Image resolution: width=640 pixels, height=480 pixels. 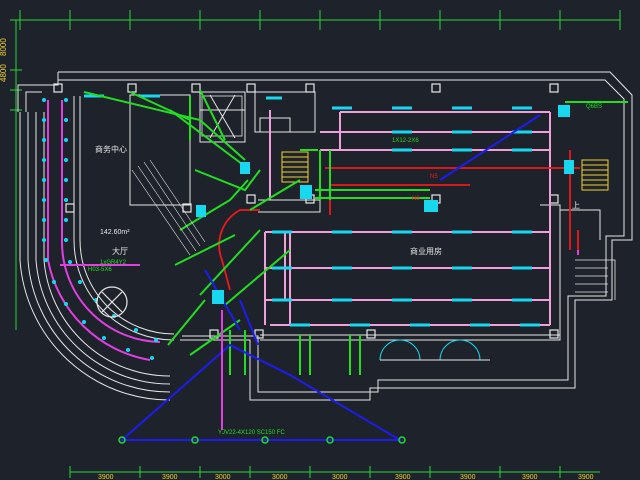 I want to click on stair-right, so click(x=595, y=175).